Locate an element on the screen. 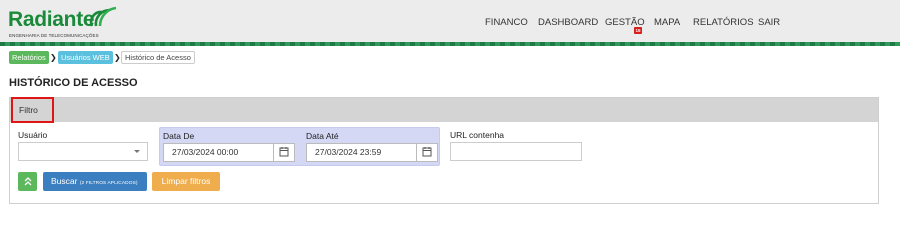 The width and height of the screenshot is (900, 240). brand-name: Radiante is located at coordinates (51, 19).